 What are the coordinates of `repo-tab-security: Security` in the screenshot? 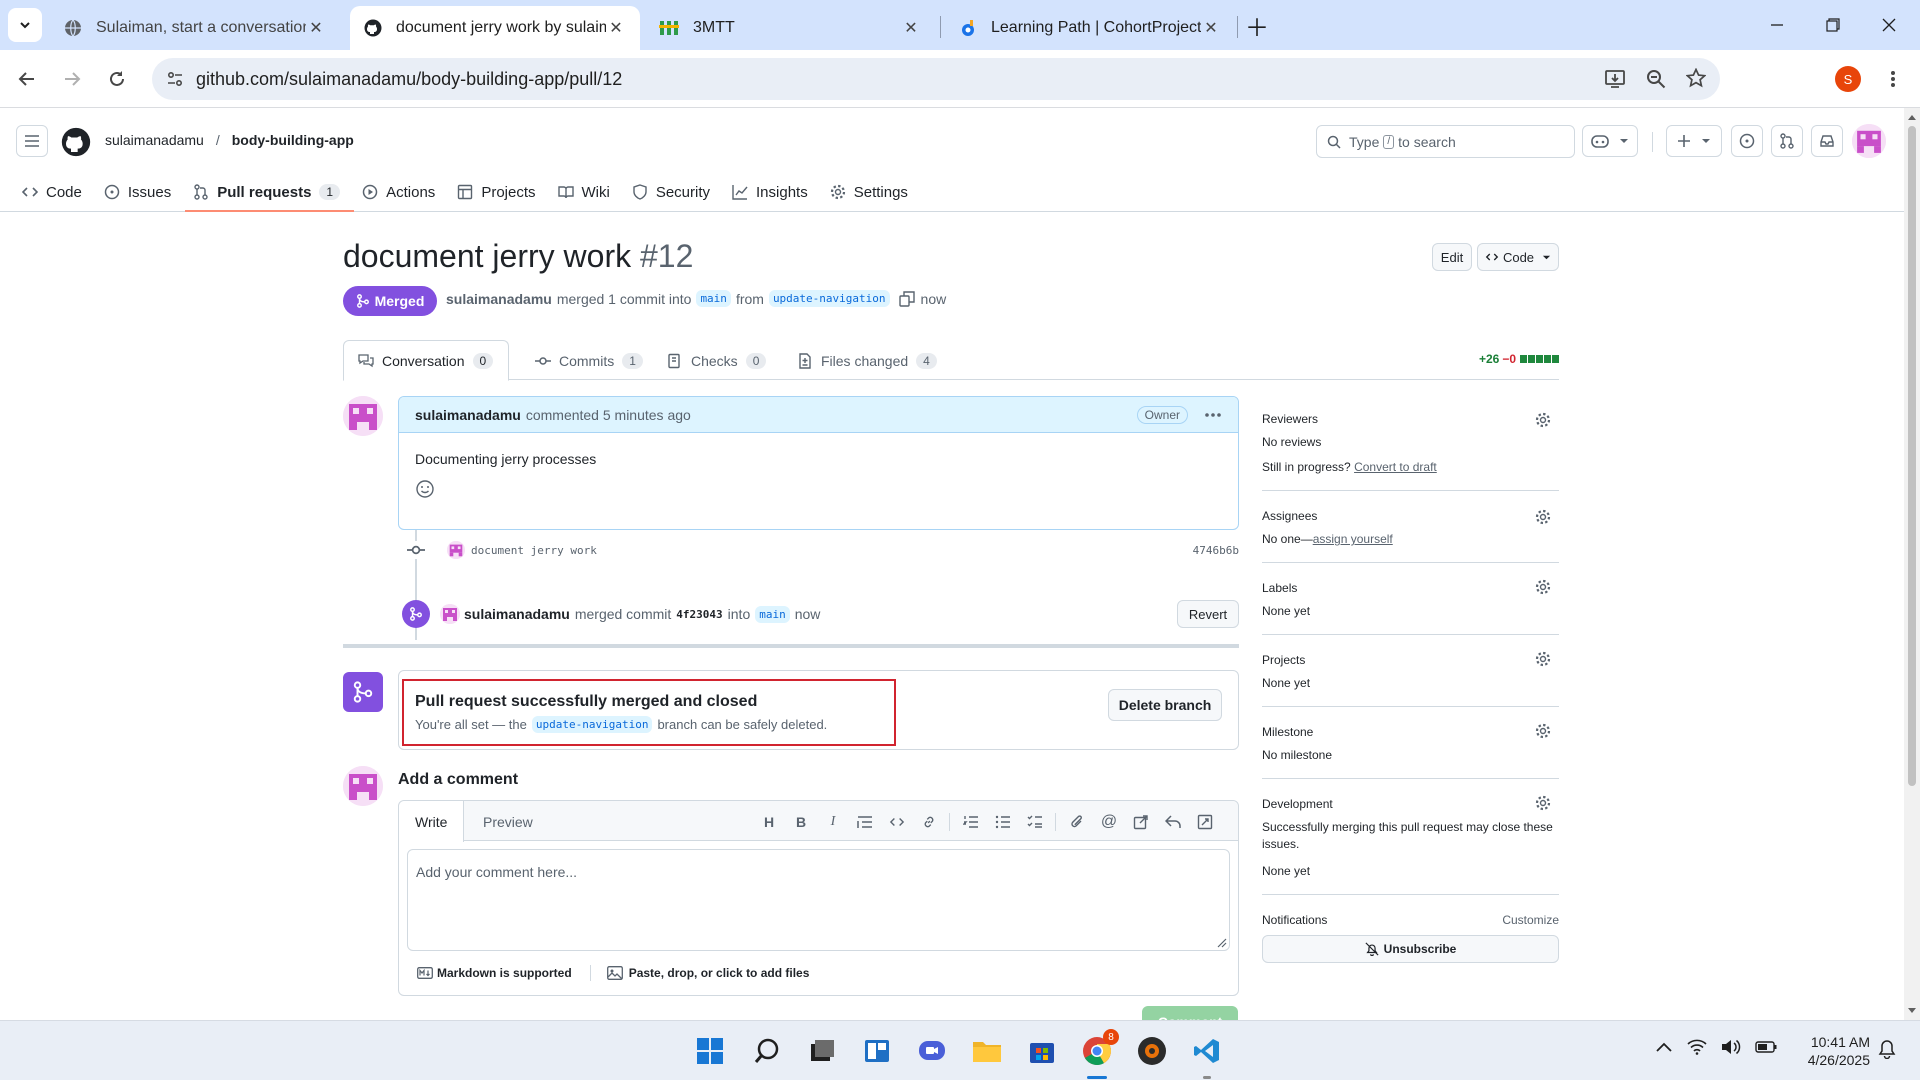 It's located at (677, 192).